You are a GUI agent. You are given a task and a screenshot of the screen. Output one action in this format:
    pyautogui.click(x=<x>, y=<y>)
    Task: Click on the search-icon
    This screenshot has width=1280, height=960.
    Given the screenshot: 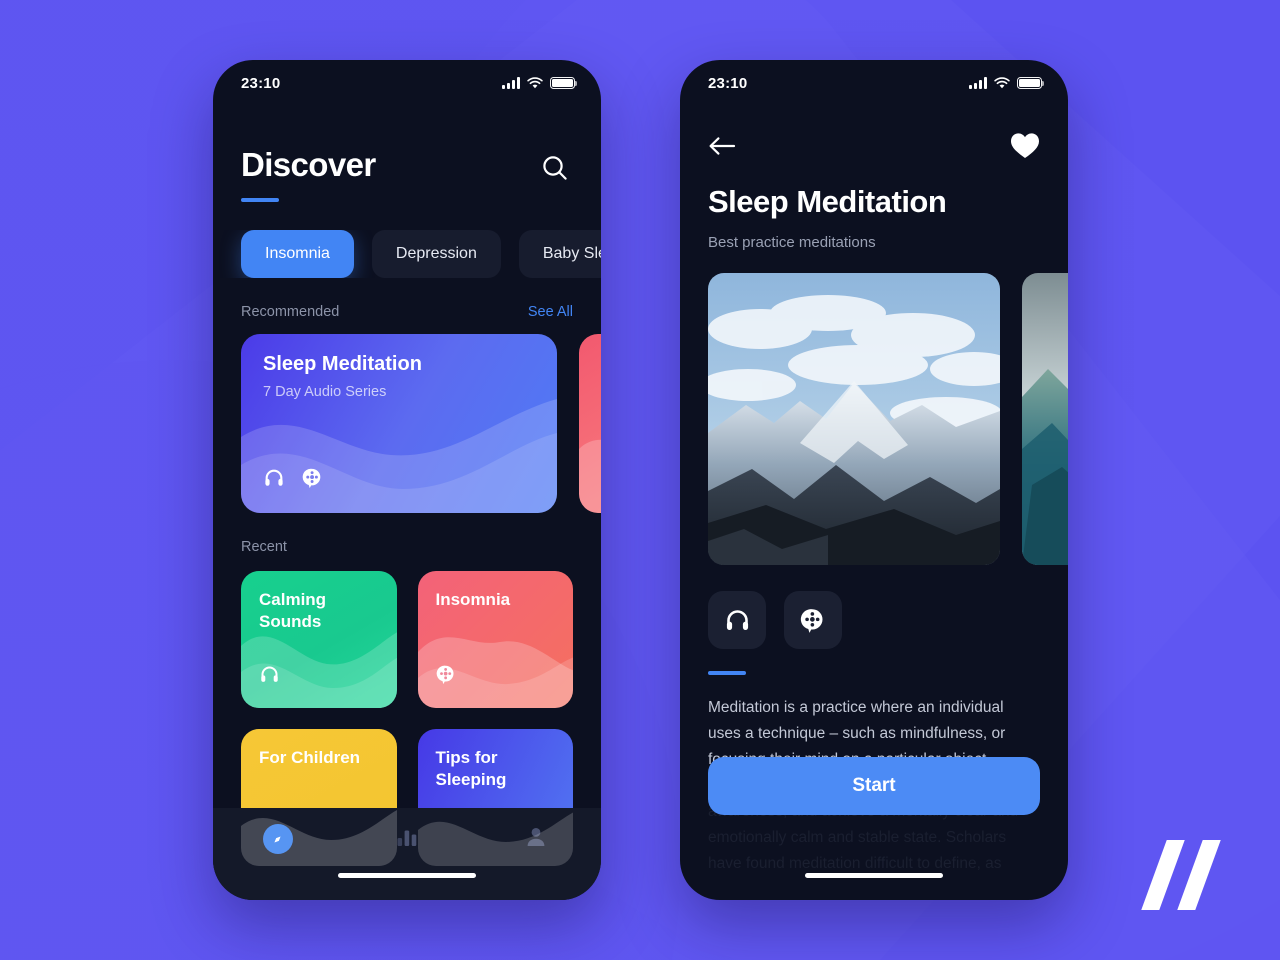 What is the action you would take?
    pyautogui.click(x=556, y=169)
    